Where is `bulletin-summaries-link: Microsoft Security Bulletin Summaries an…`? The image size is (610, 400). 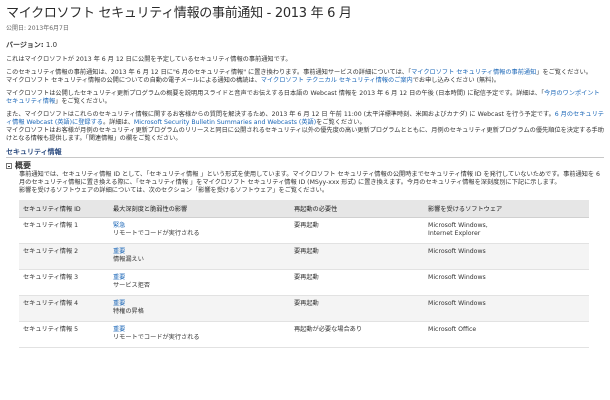
bulletin-summaries-link: Microsoft Security Bulletin Summaries an… is located at coordinates (225, 122).